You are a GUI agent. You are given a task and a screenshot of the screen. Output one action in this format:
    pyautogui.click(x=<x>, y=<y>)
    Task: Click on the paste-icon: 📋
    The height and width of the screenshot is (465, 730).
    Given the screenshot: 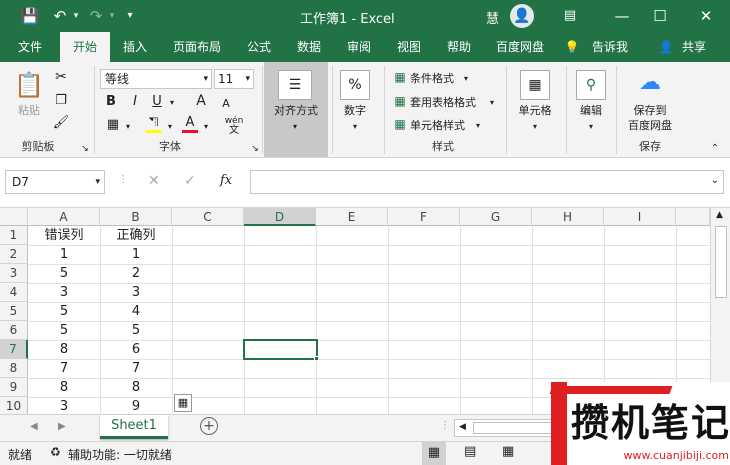 What is the action you would take?
    pyautogui.click(x=29, y=85)
    